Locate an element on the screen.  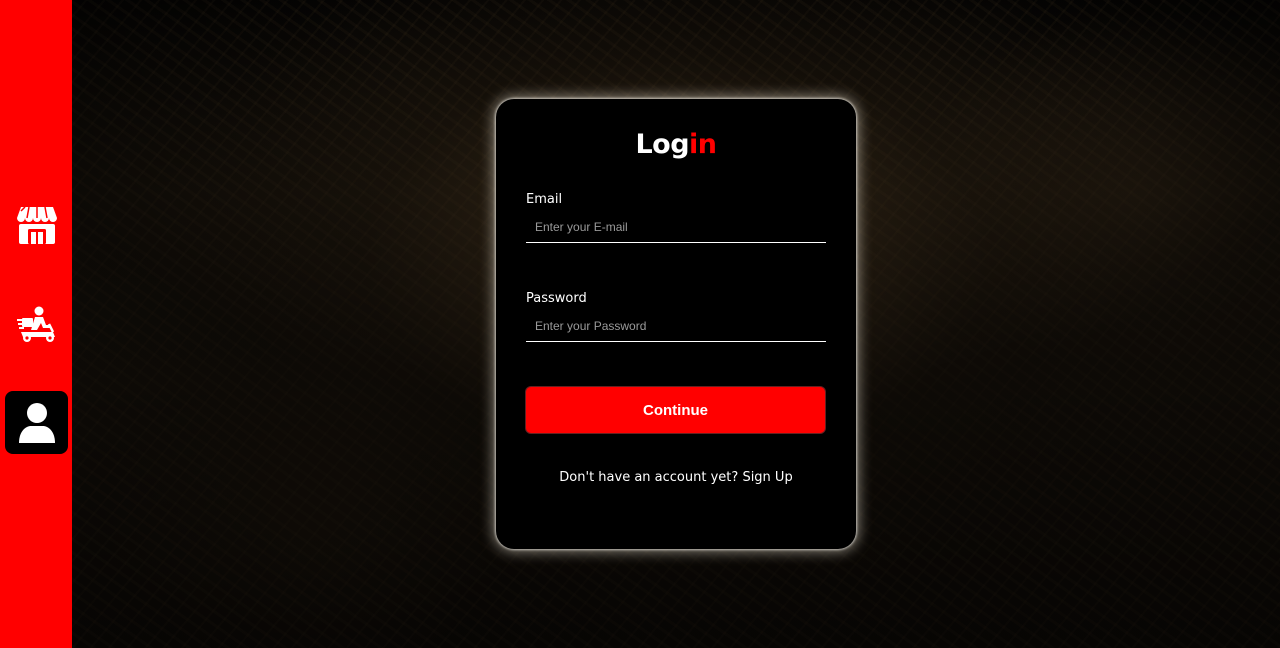
sidebar-item-store is located at coordinates (36, 224).